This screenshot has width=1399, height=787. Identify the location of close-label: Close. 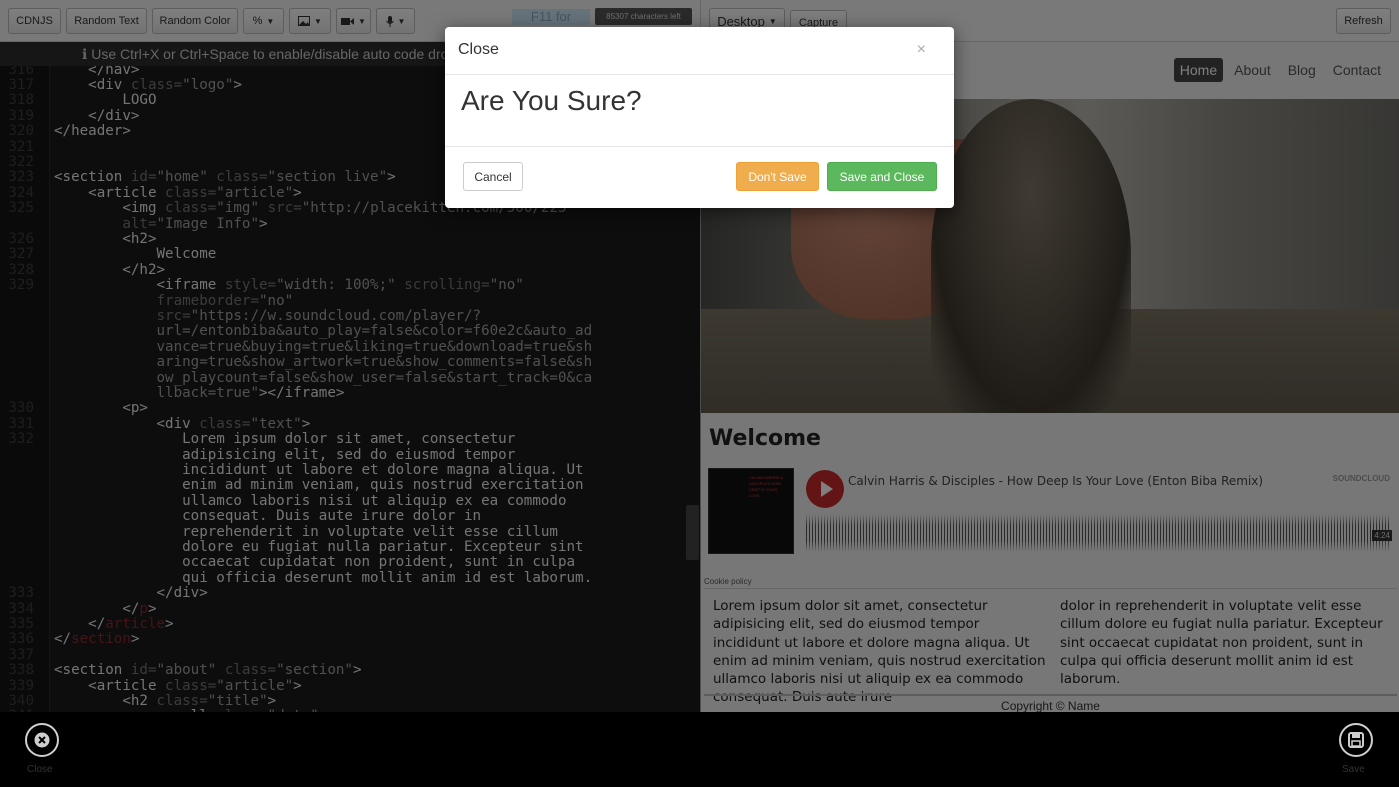
(40, 769).